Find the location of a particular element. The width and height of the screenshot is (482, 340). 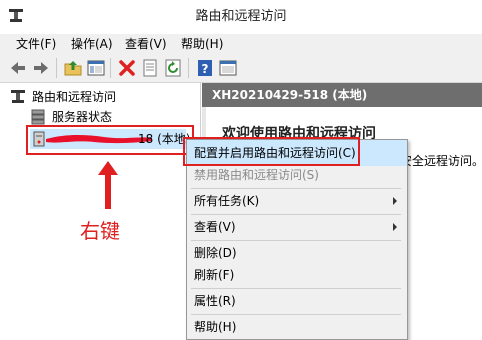

menu-item-refresh: 刷新(F) is located at coordinates (297, 275).